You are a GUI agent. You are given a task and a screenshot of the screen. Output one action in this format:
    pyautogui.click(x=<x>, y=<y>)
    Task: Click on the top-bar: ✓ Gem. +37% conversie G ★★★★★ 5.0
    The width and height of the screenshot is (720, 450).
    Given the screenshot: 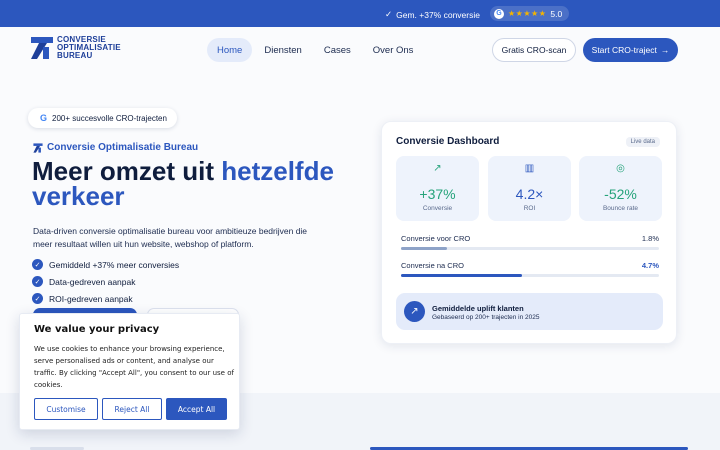 What is the action you would take?
    pyautogui.click(x=360, y=13)
    